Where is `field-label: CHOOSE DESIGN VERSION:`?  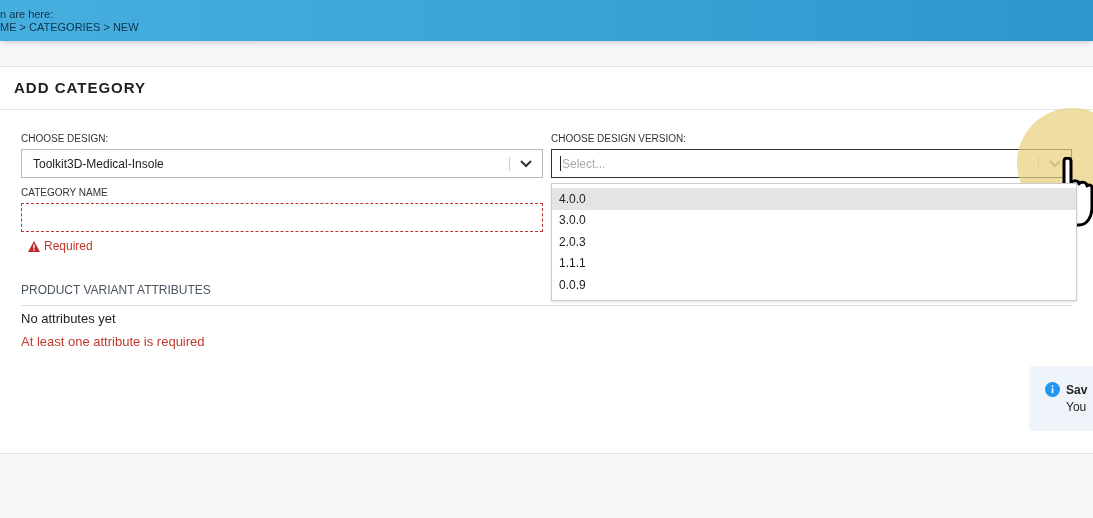 field-label: CHOOSE DESIGN VERSION: is located at coordinates (619, 139).